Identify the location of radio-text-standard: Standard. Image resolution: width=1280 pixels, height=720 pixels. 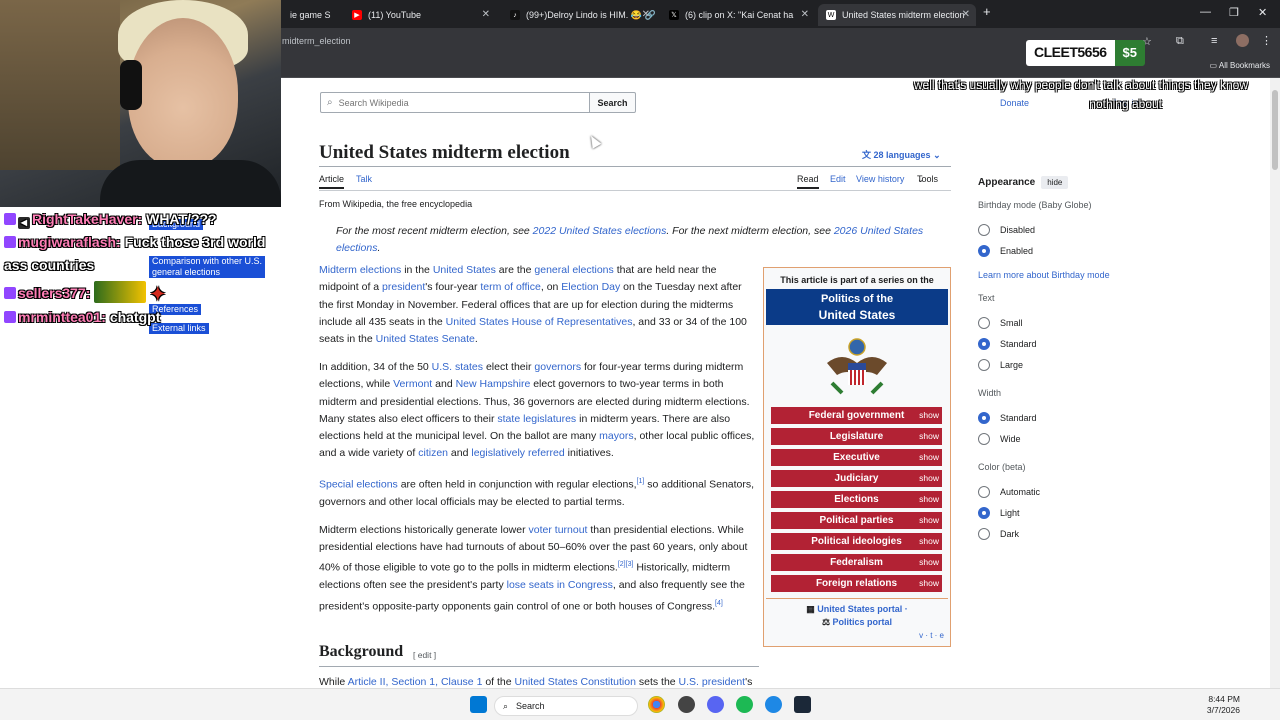
(1007, 344).